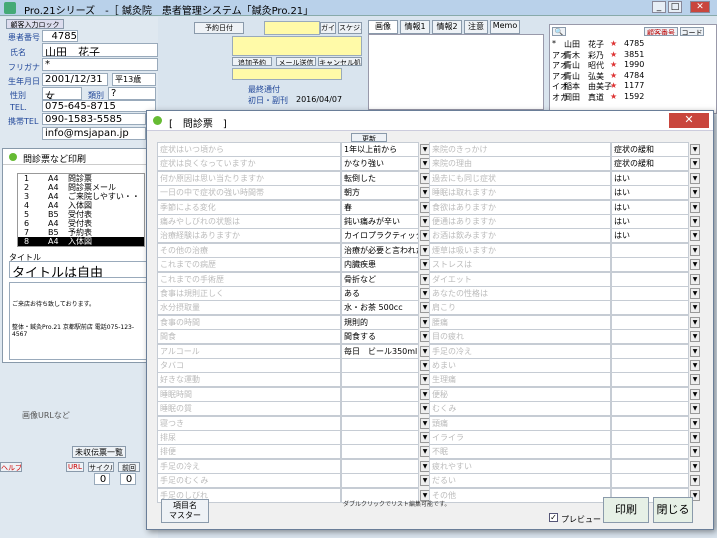  Describe the element at coordinates (661, 31) in the screenshot. I see `patient-no-column-header: 顧客番号` at that location.